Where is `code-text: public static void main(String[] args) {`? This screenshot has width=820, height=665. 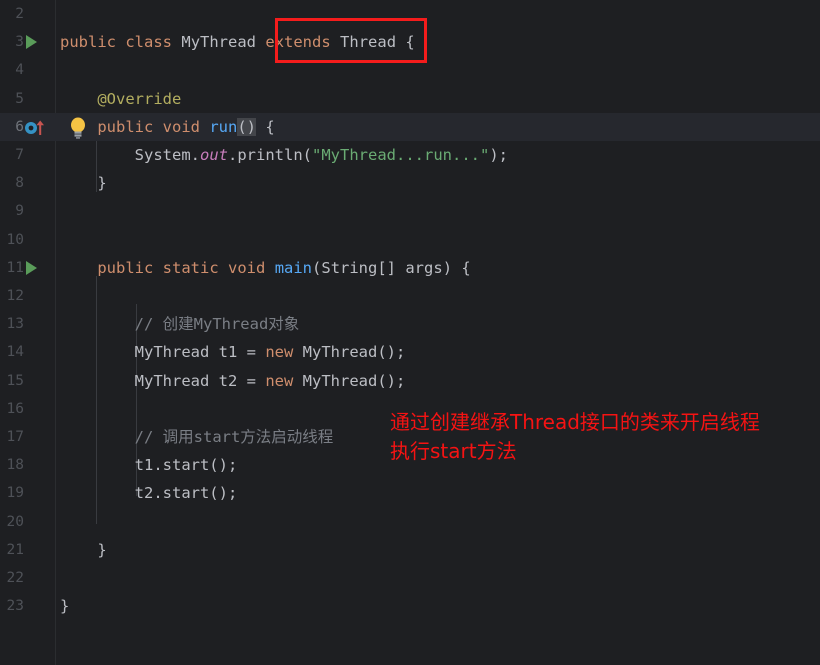
code-text: public static void main(String[] args) { is located at coordinates (265, 268).